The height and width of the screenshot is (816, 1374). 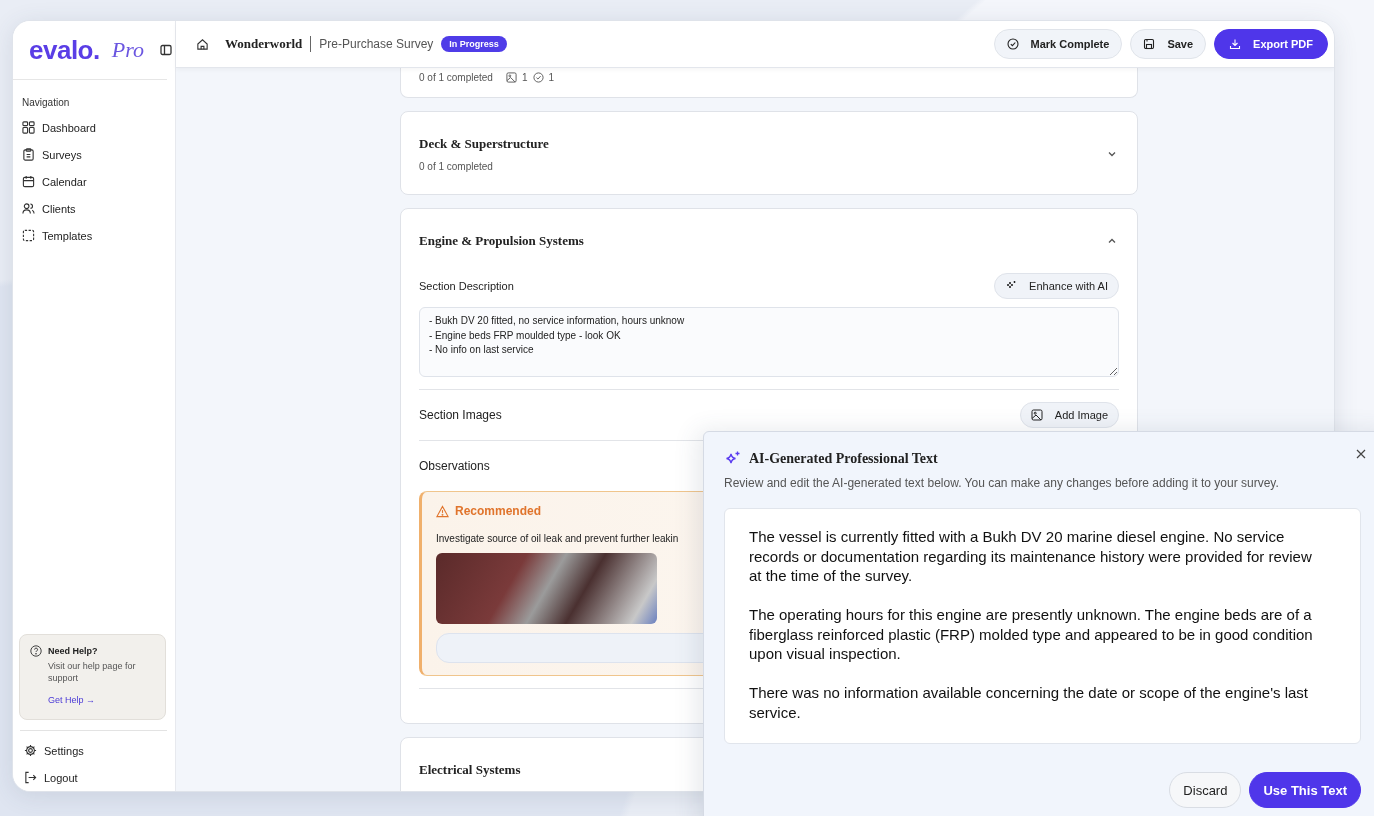 I want to click on observation-severity: Recommended, so click(x=498, y=511).